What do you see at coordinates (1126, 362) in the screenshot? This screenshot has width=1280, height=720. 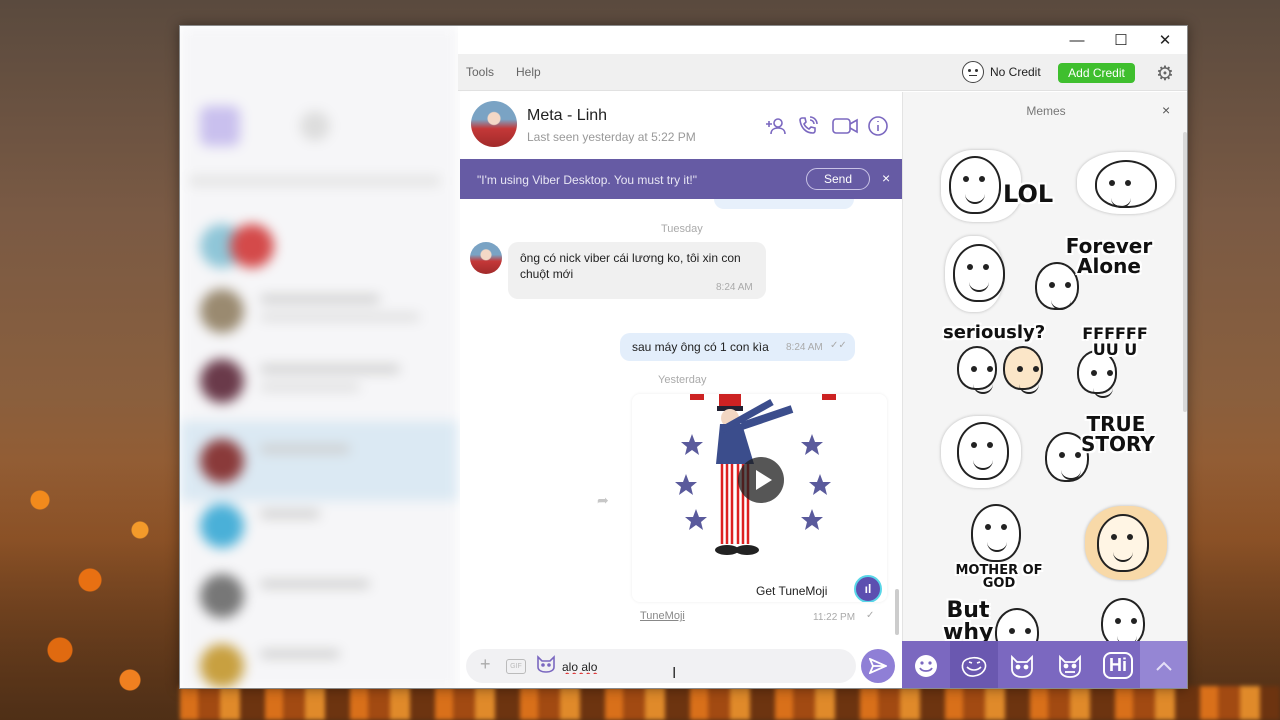 I see `meme-sticker-ffffff-uuu: FFFFFF UU U` at bounding box center [1126, 362].